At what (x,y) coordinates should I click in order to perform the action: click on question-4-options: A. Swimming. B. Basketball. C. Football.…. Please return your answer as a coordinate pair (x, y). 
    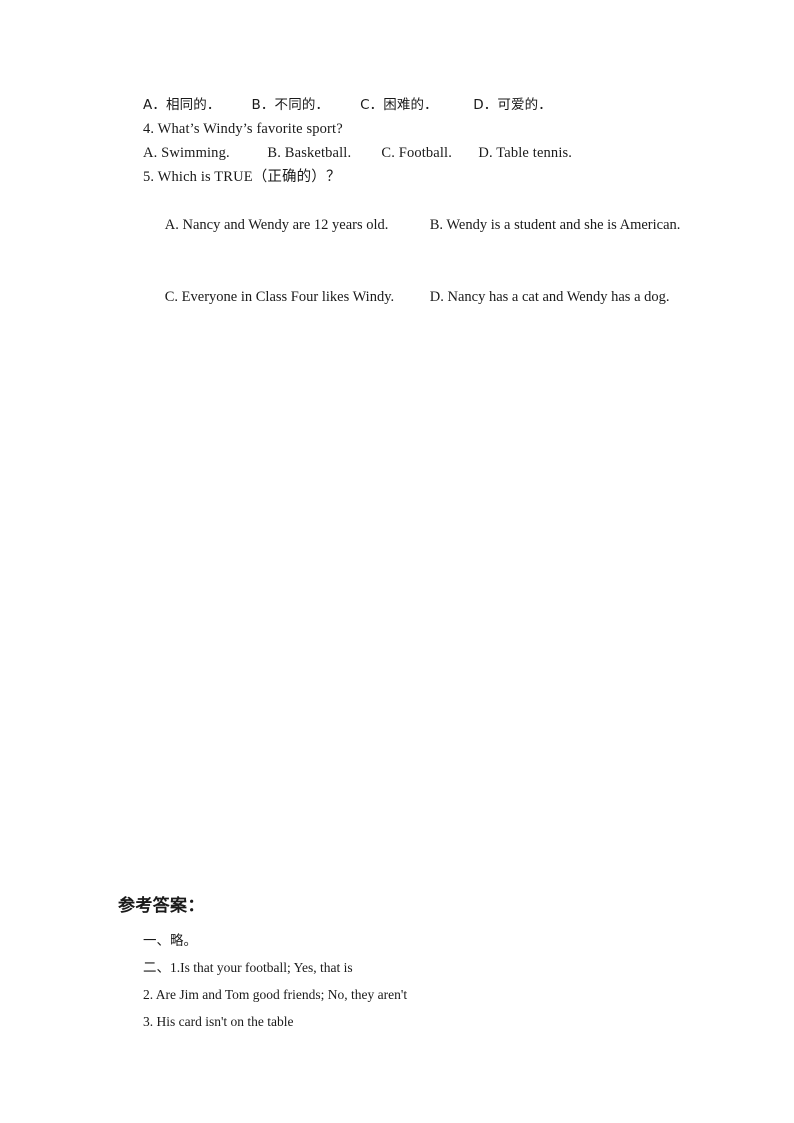
    Looking at the image, I should click on (358, 153).